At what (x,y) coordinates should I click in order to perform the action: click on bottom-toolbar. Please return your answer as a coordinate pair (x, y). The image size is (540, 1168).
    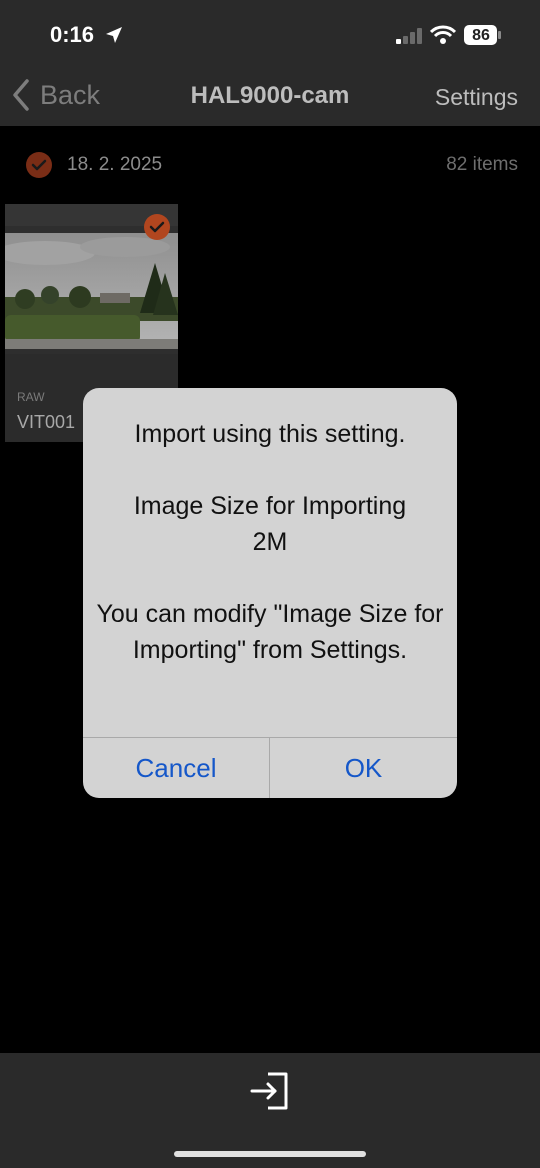
    Looking at the image, I should click on (270, 1110).